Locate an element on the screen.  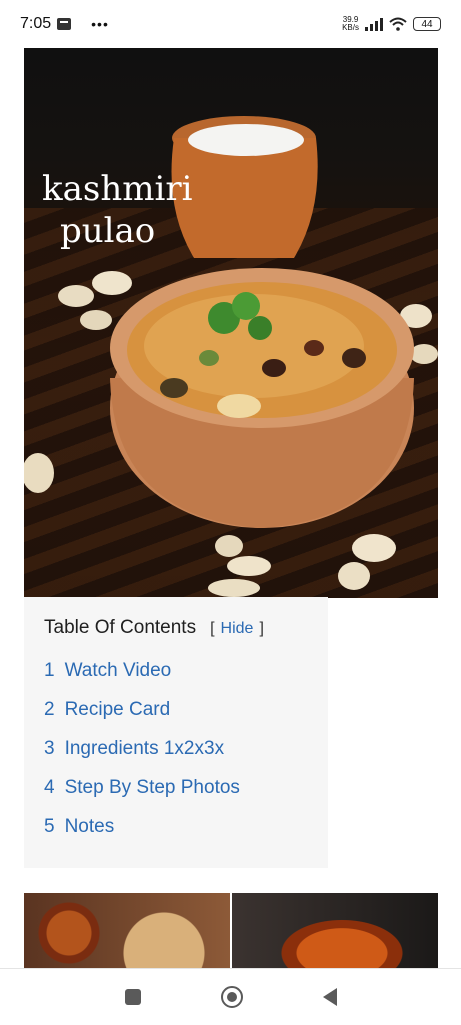
toc-item-number: 3 is located at coordinates (49, 748).